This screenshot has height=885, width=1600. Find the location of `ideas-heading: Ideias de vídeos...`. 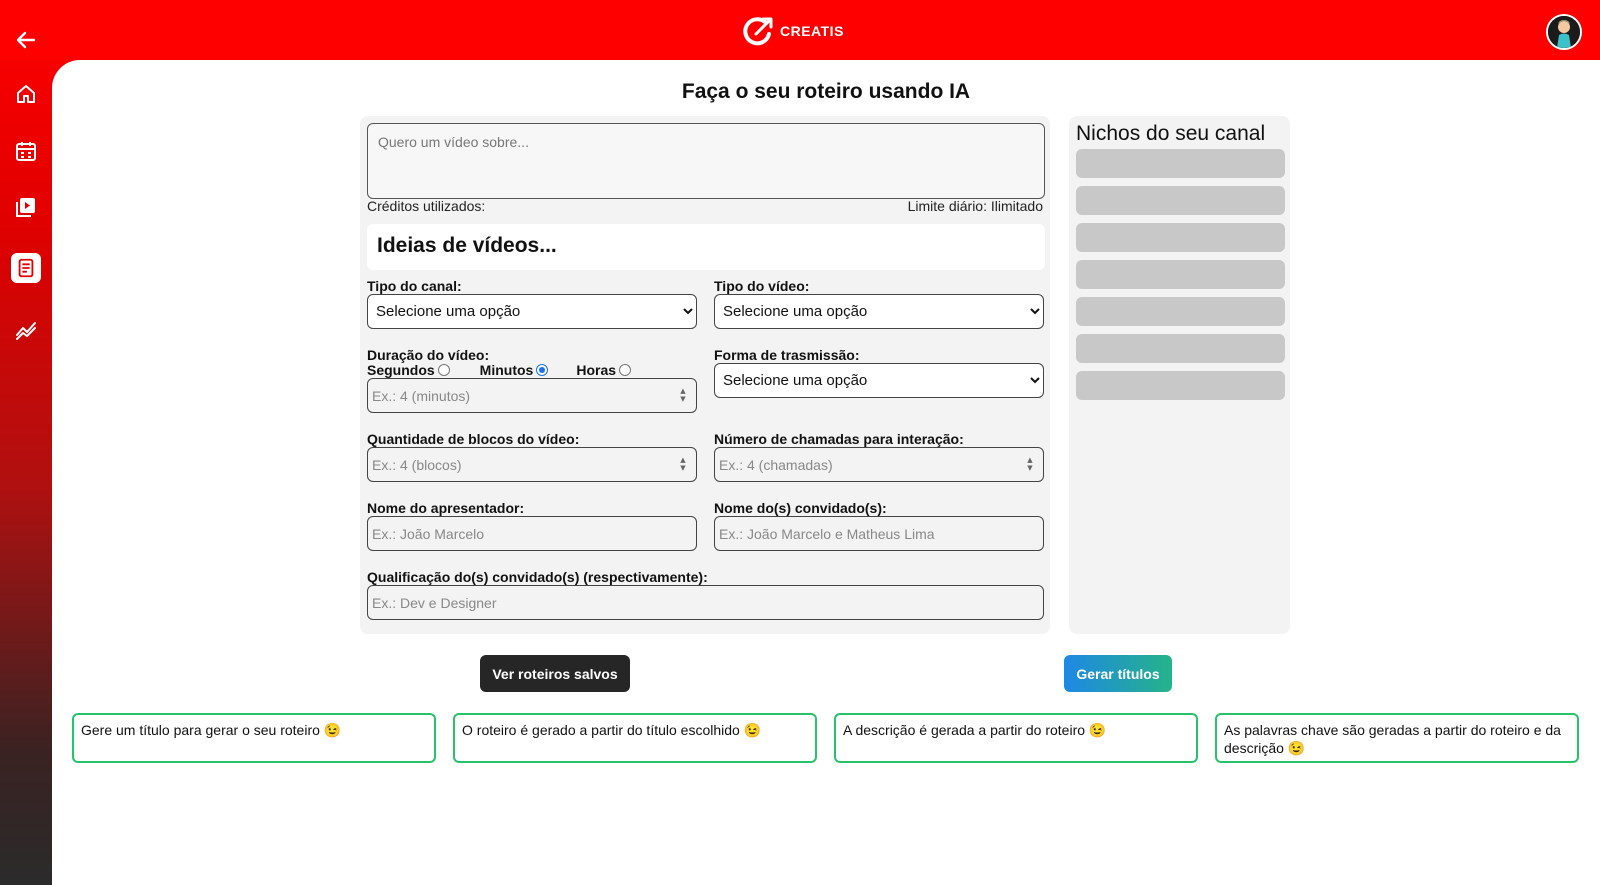

ideas-heading: Ideias de vídeos... is located at coordinates (706, 247).